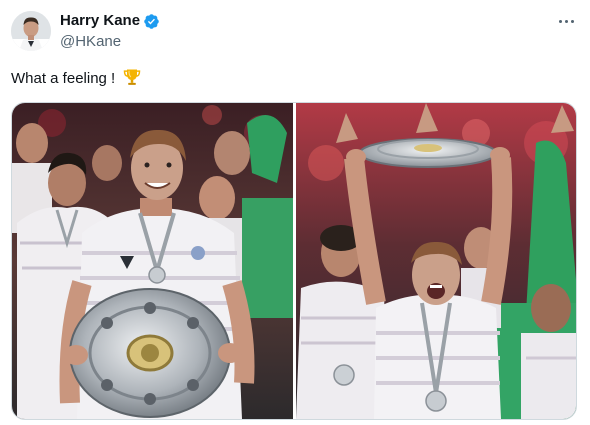  What do you see at coordinates (100, 21) in the screenshot?
I see `author-name: Harry Kane` at bounding box center [100, 21].